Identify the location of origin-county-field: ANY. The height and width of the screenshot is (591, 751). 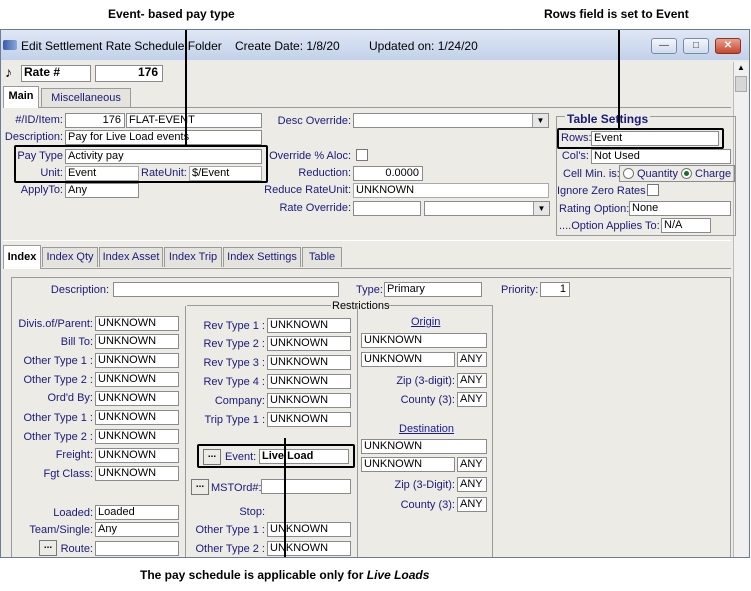
(472, 399).